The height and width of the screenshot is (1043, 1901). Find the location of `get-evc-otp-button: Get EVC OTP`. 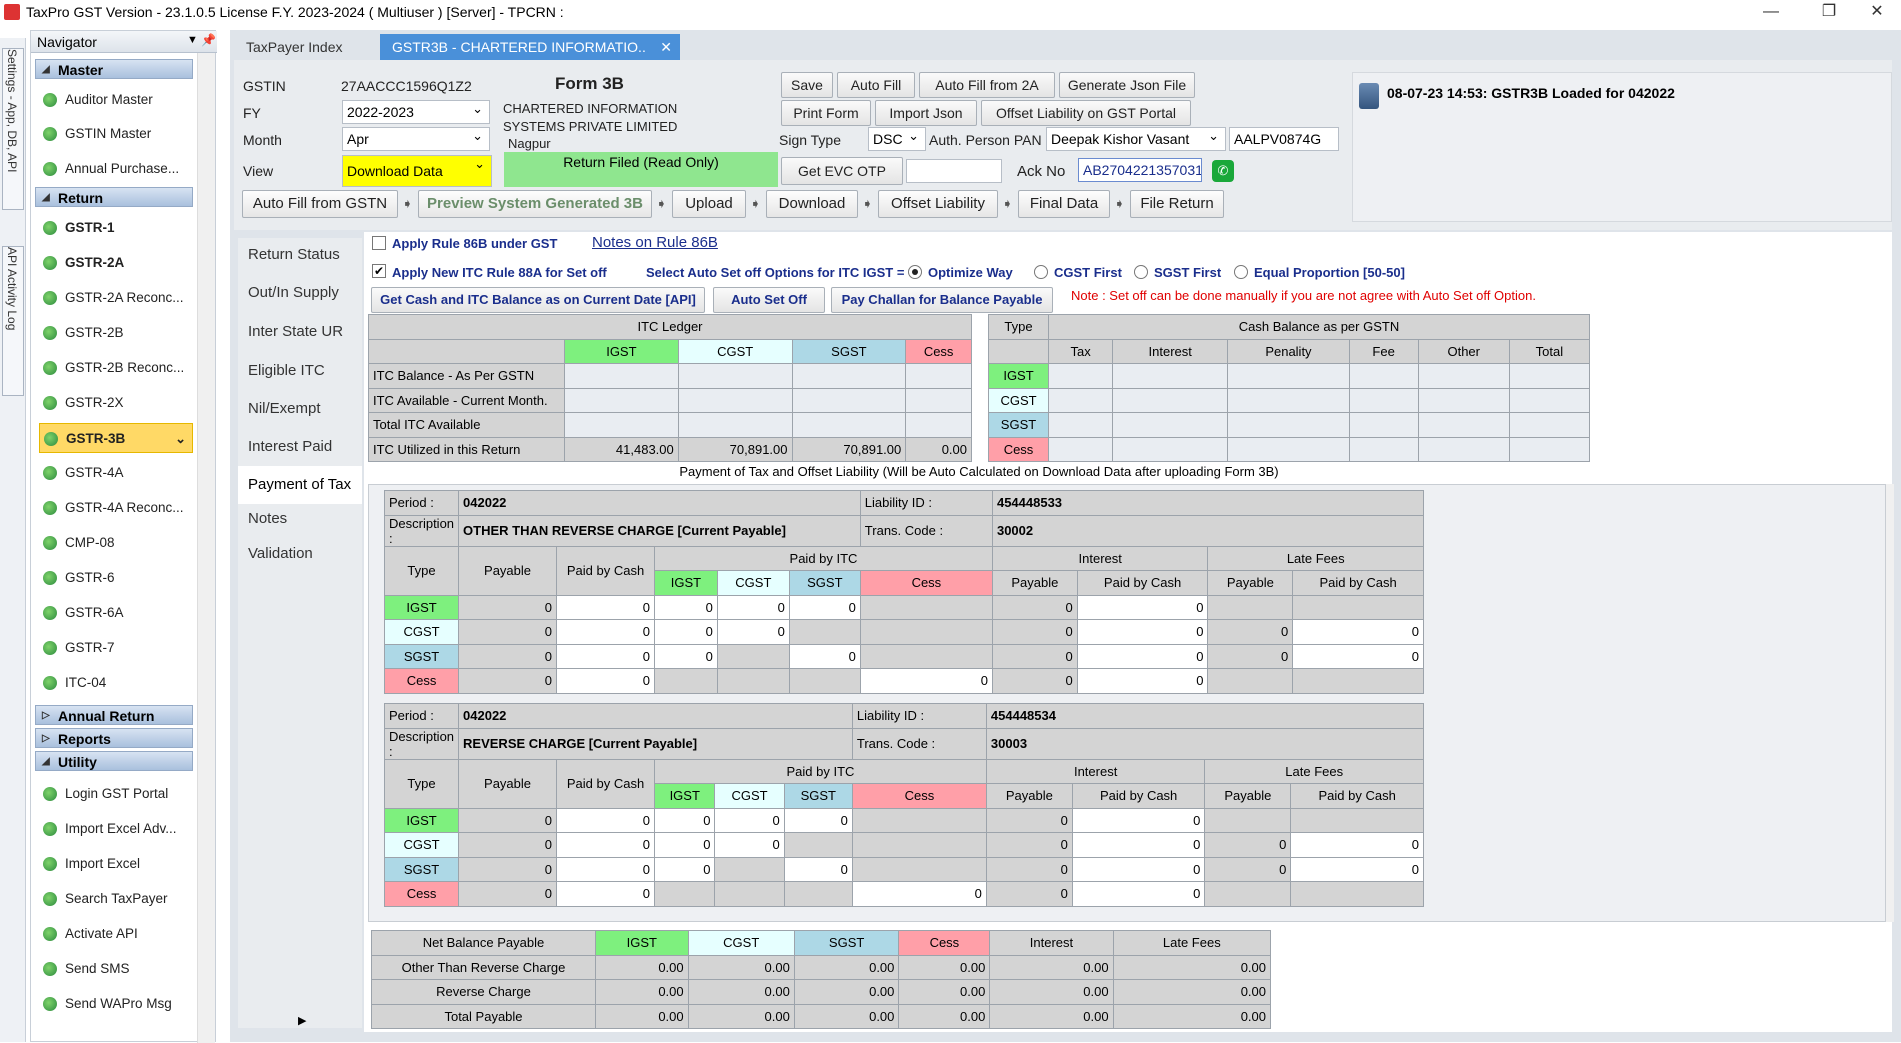

get-evc-otp-button: Get EVC OTP is located at coordinates (842, 171).